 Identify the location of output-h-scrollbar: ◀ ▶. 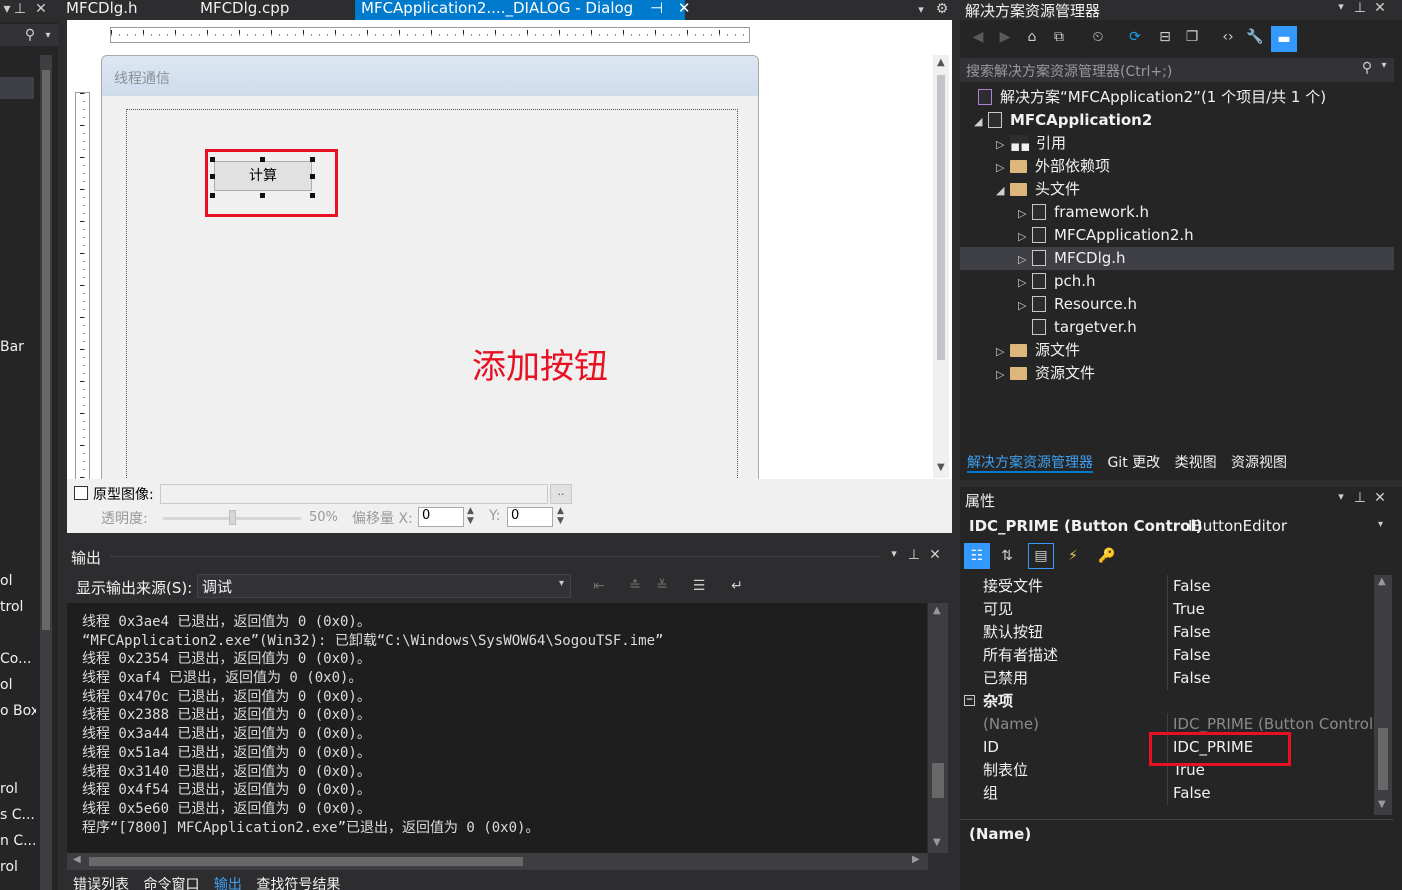
(497, 861).